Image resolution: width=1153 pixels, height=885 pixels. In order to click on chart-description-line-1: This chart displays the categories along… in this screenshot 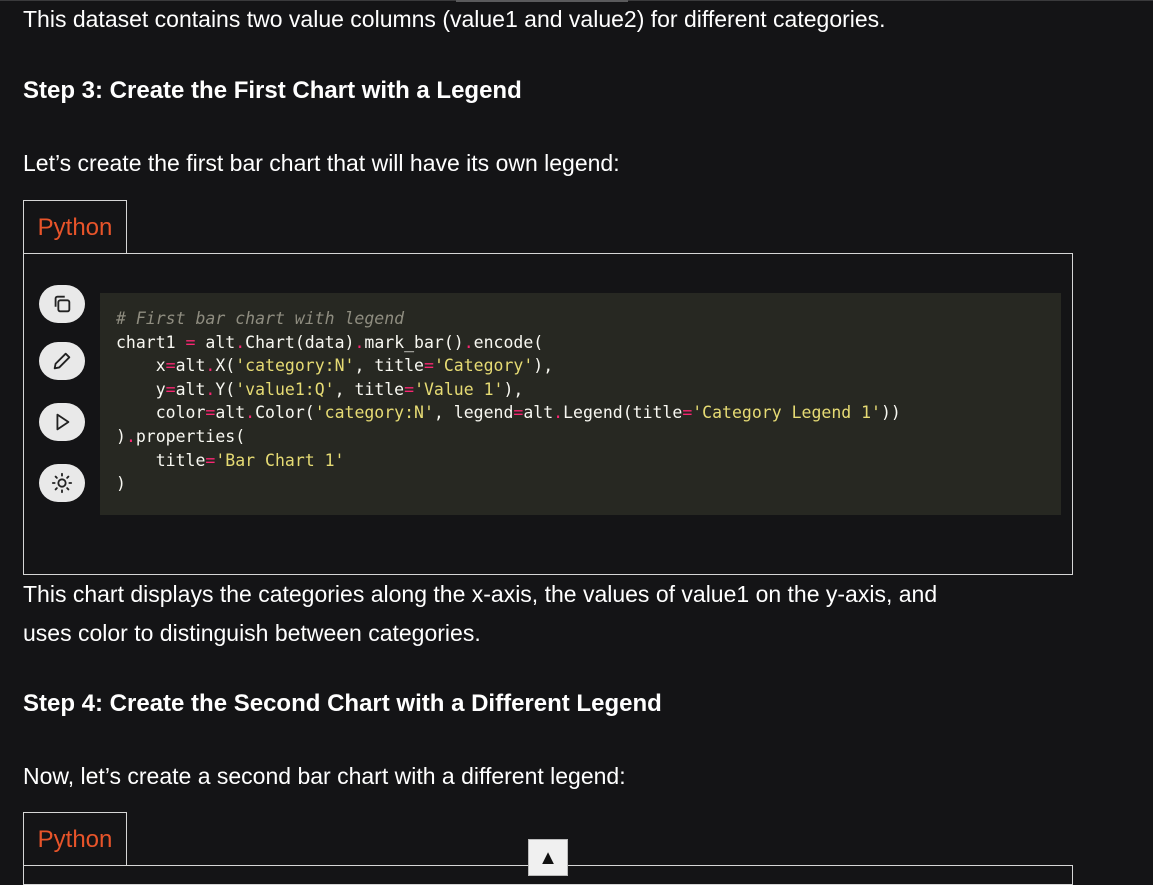, I will do `click(480, 594)`.